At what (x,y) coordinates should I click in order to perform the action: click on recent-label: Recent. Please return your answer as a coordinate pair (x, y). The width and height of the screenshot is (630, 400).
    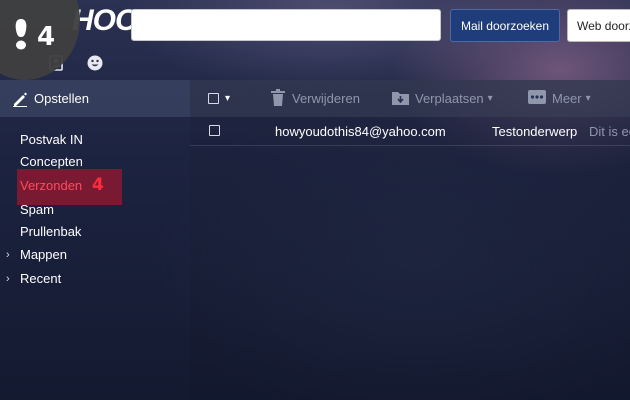
    Looking at the image, I should click on (41, 278).